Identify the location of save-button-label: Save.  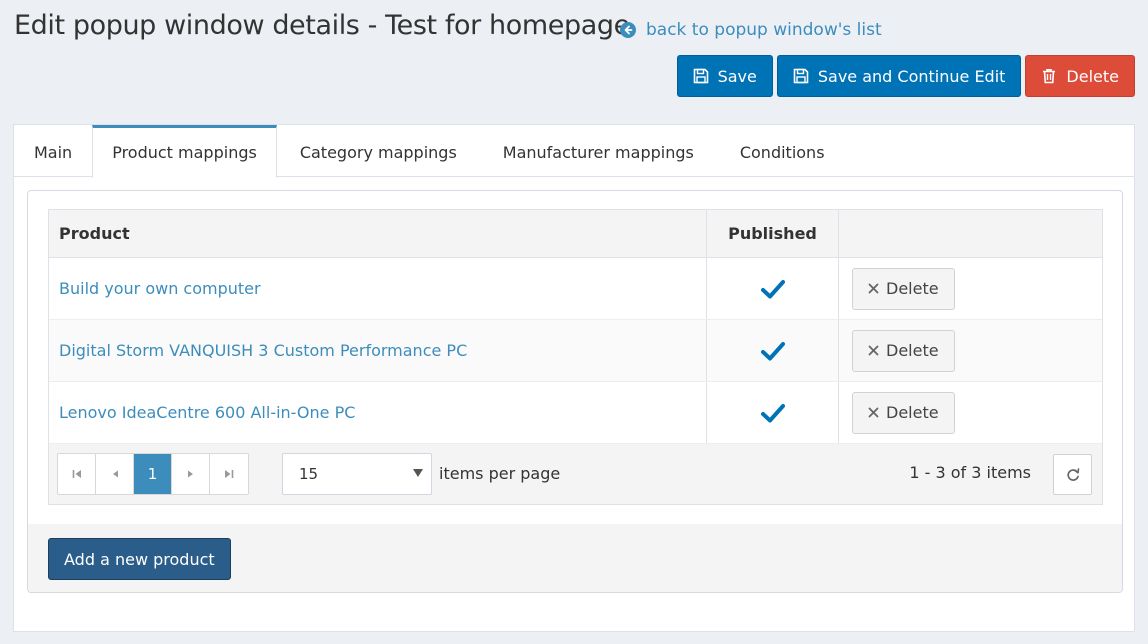
(737, 76).